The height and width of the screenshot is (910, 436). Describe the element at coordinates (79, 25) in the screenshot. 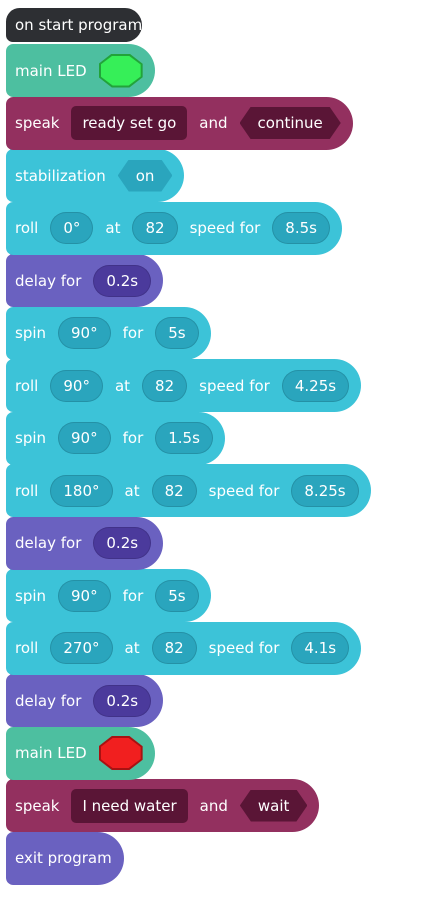

I see `on-start-program-label: on start program` at that location.